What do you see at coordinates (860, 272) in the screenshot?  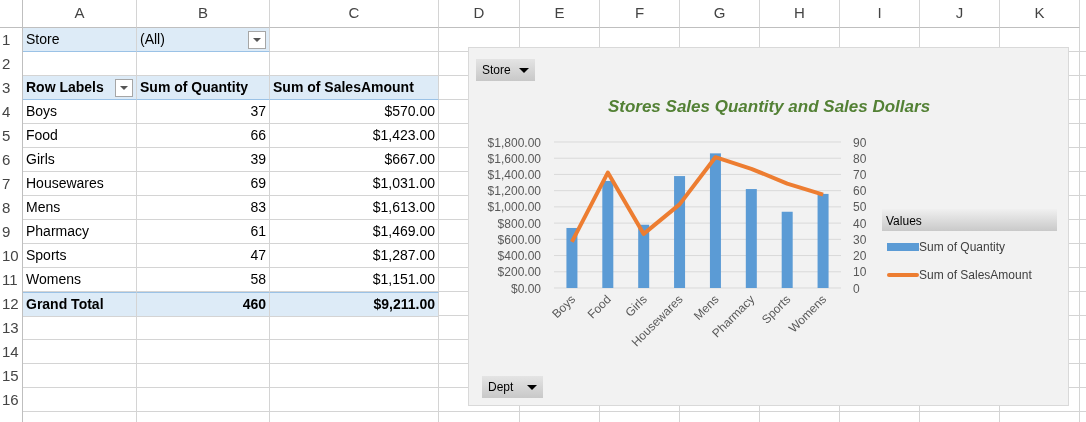 I see `axis-label: 10` at bounding box center [860, 272].